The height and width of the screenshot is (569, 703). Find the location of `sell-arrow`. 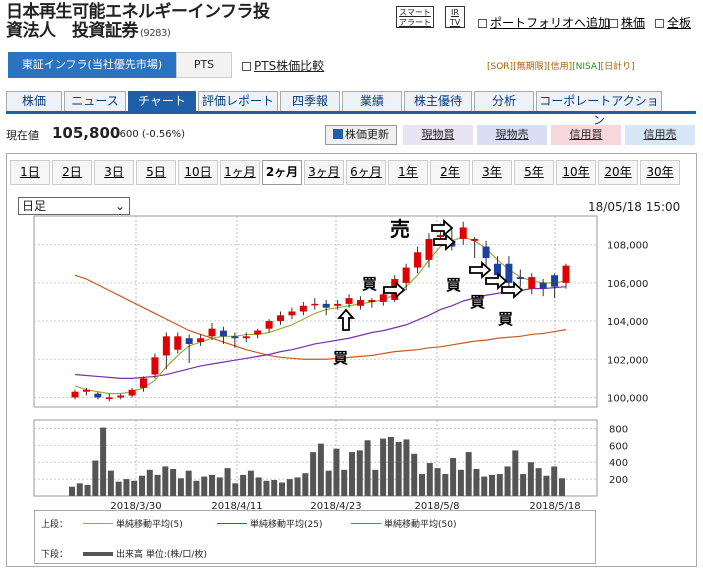

sell-arrow is located at coordinates (442, 228).